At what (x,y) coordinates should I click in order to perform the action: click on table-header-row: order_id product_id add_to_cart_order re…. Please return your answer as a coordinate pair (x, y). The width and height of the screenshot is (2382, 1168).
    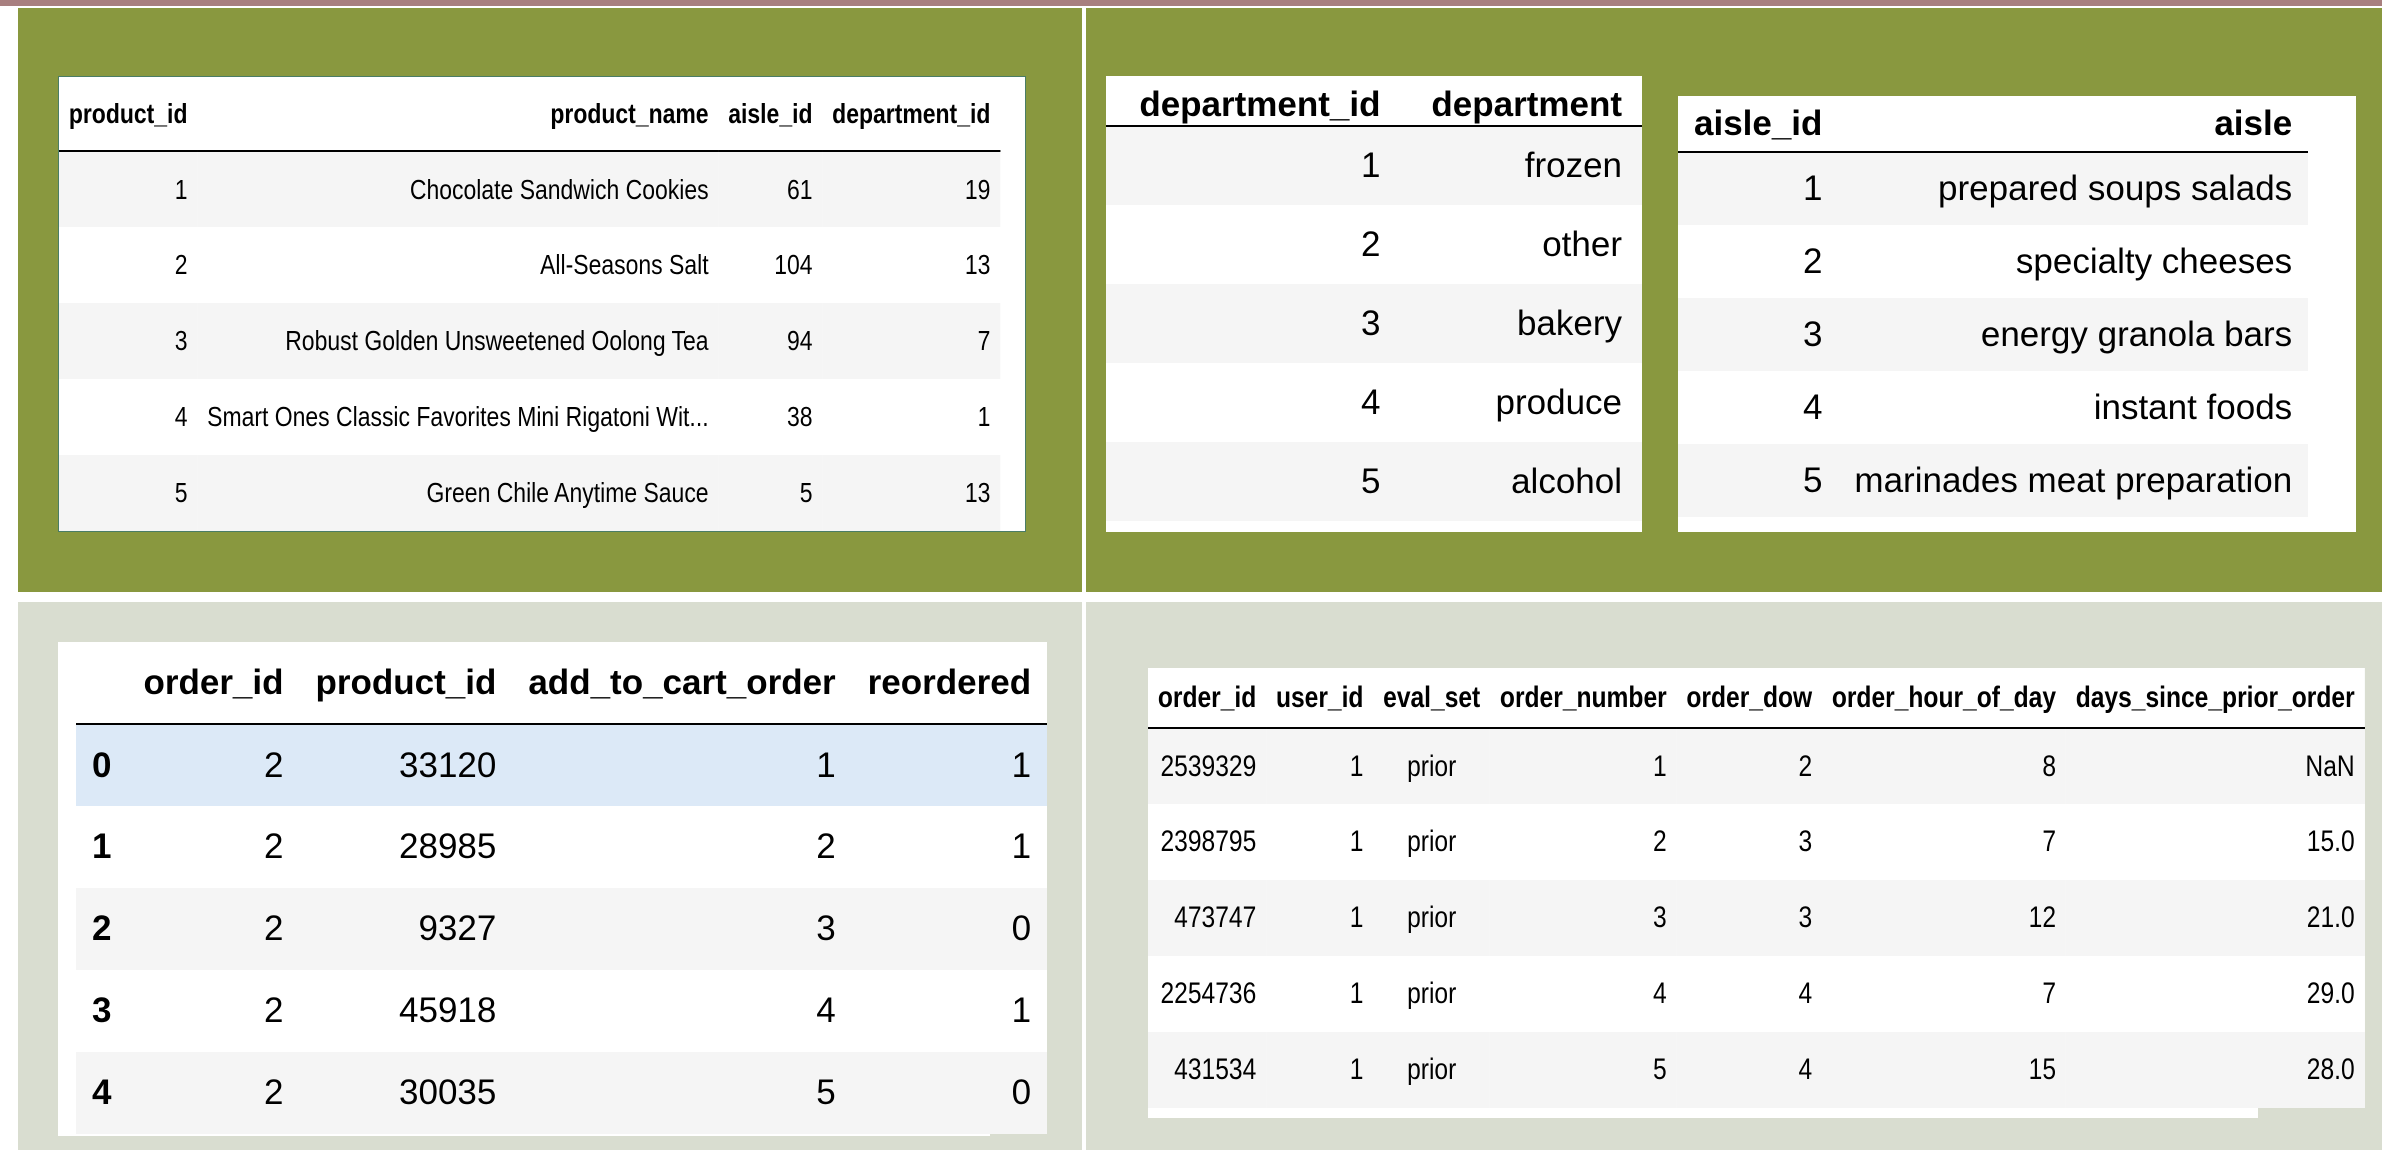
    Looking at the image, I should click on (562, 683).